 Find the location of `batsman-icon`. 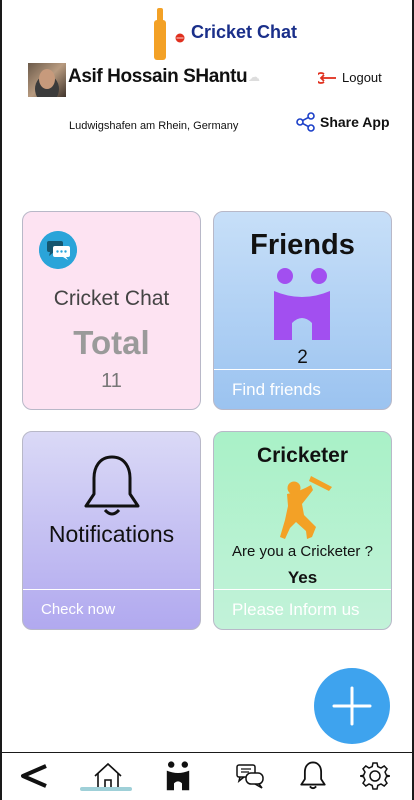

batsman-icon is located at coordinates (306, 507).